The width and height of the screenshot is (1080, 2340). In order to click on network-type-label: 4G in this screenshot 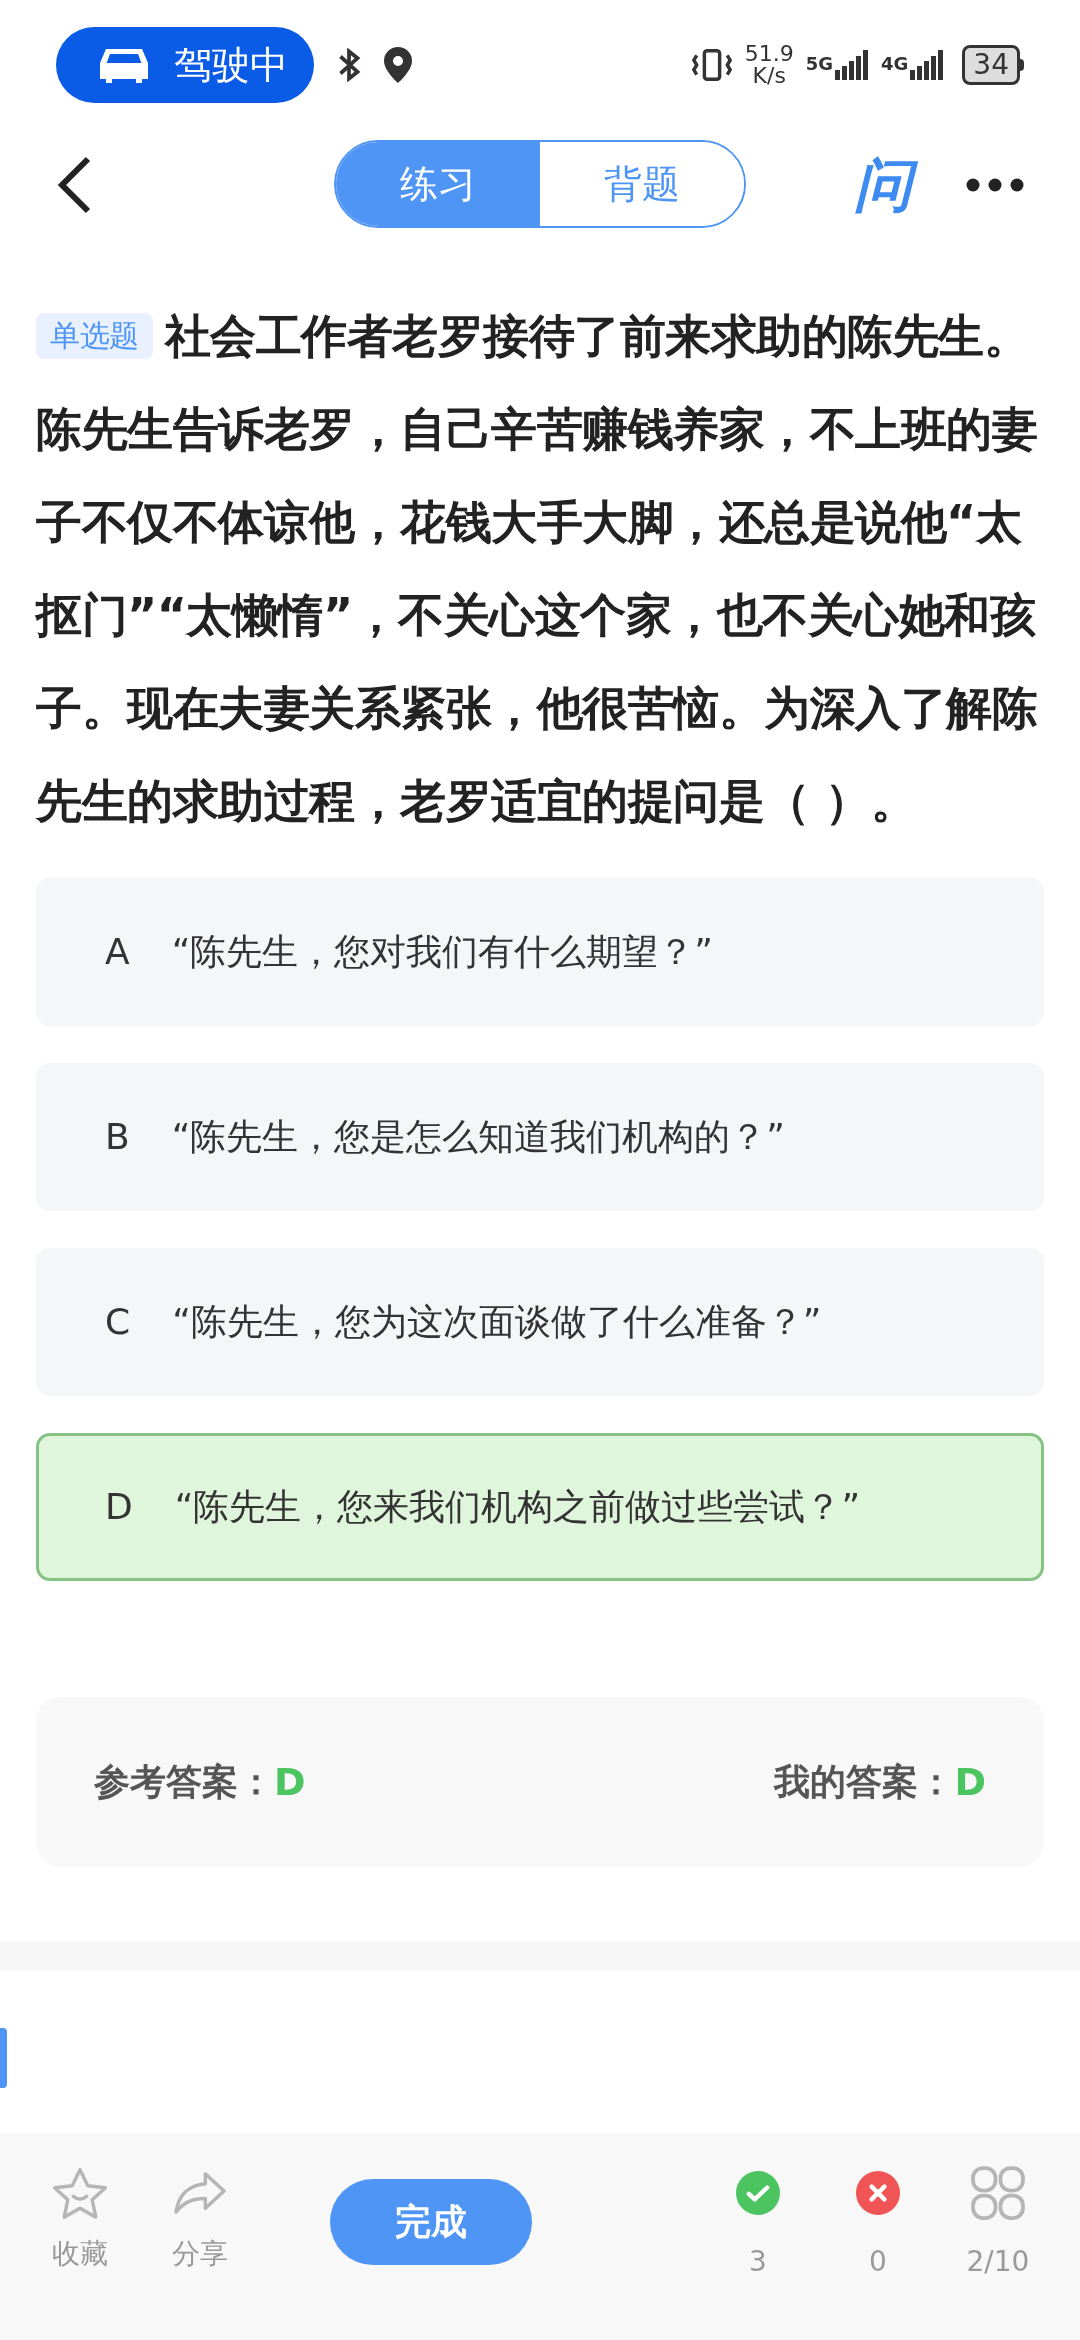, I will do `click(895, 64)`.